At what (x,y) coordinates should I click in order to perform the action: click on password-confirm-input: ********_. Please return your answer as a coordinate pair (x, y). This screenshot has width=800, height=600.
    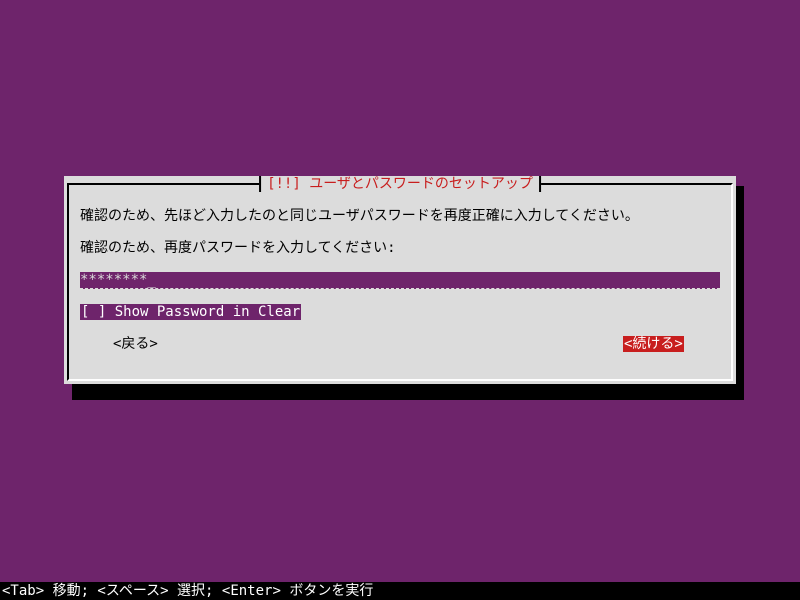
    Looking at the image, I should click on (400, 280).